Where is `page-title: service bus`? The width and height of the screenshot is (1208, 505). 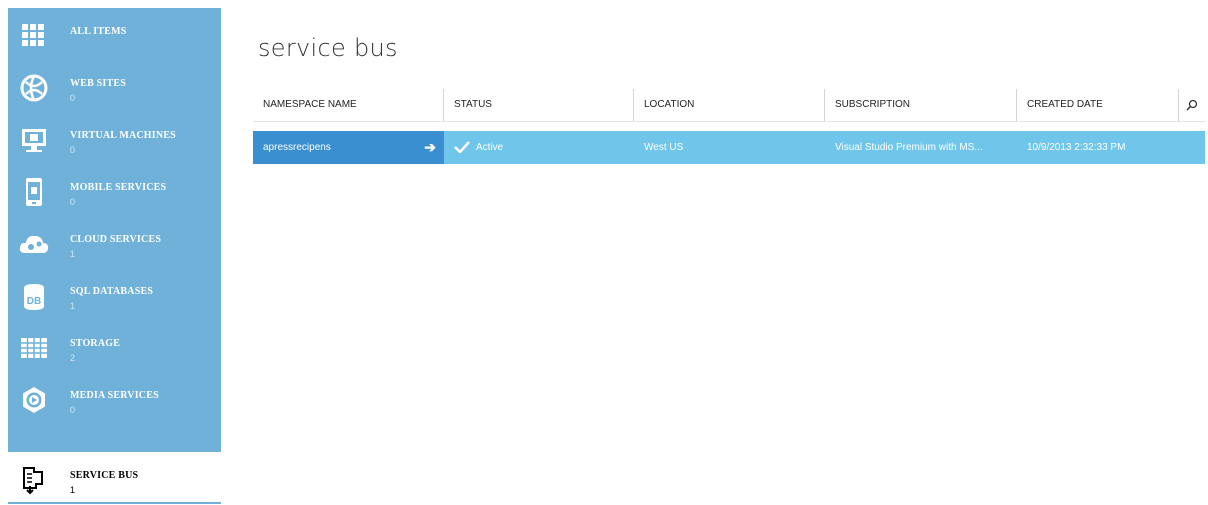 page-title: service bus is located at coordinates (328, 48).